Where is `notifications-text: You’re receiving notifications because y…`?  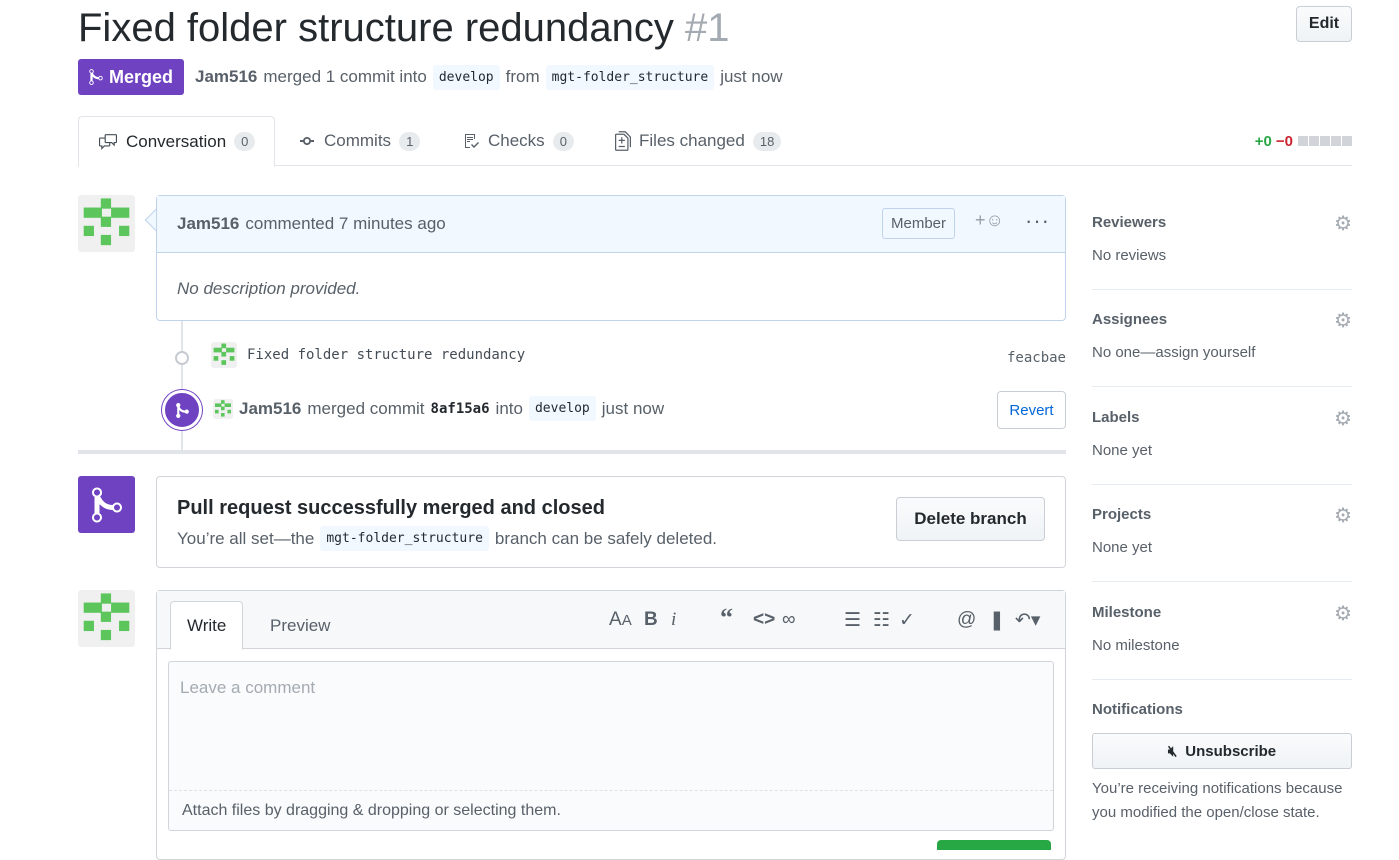
notifications-text: You’re receiving notifications because y… is located at coordinates (1217, 800).